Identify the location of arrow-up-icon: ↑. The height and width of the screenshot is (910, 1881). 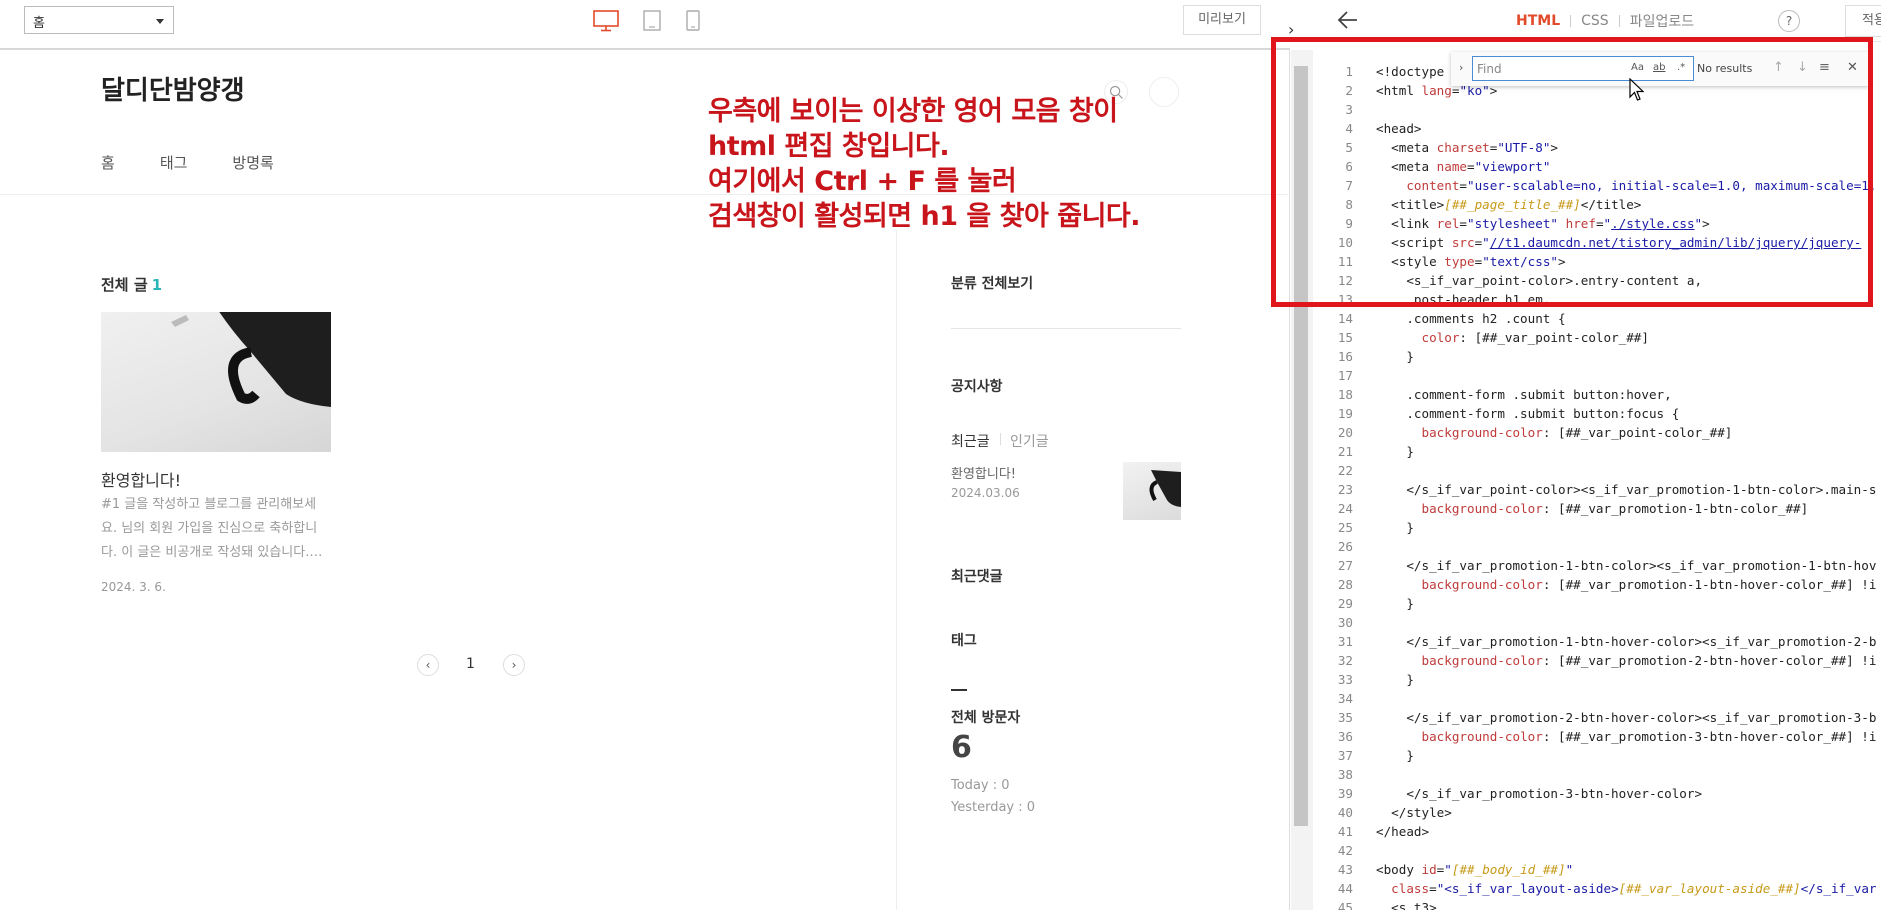
(1778, 67).